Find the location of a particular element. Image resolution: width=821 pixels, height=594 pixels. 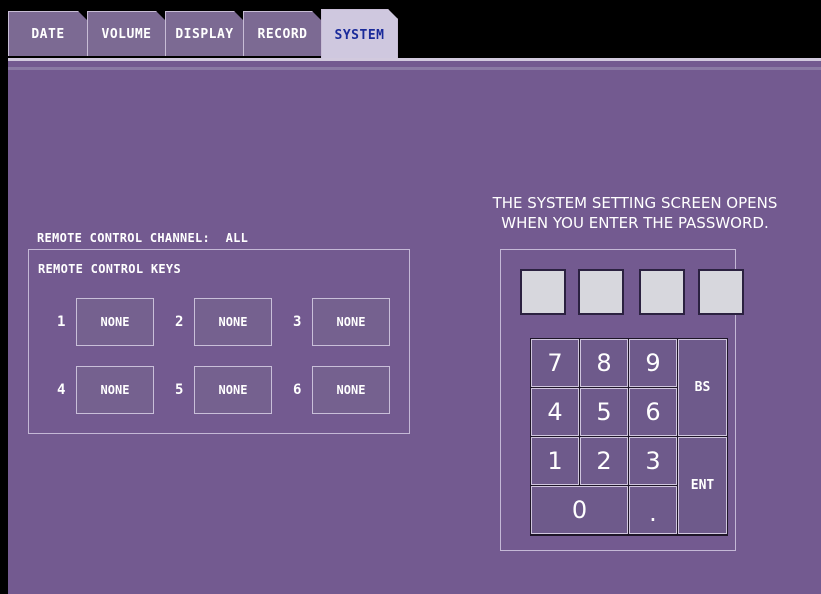

key-number-3: 3 is located at coordinates (297, 322).